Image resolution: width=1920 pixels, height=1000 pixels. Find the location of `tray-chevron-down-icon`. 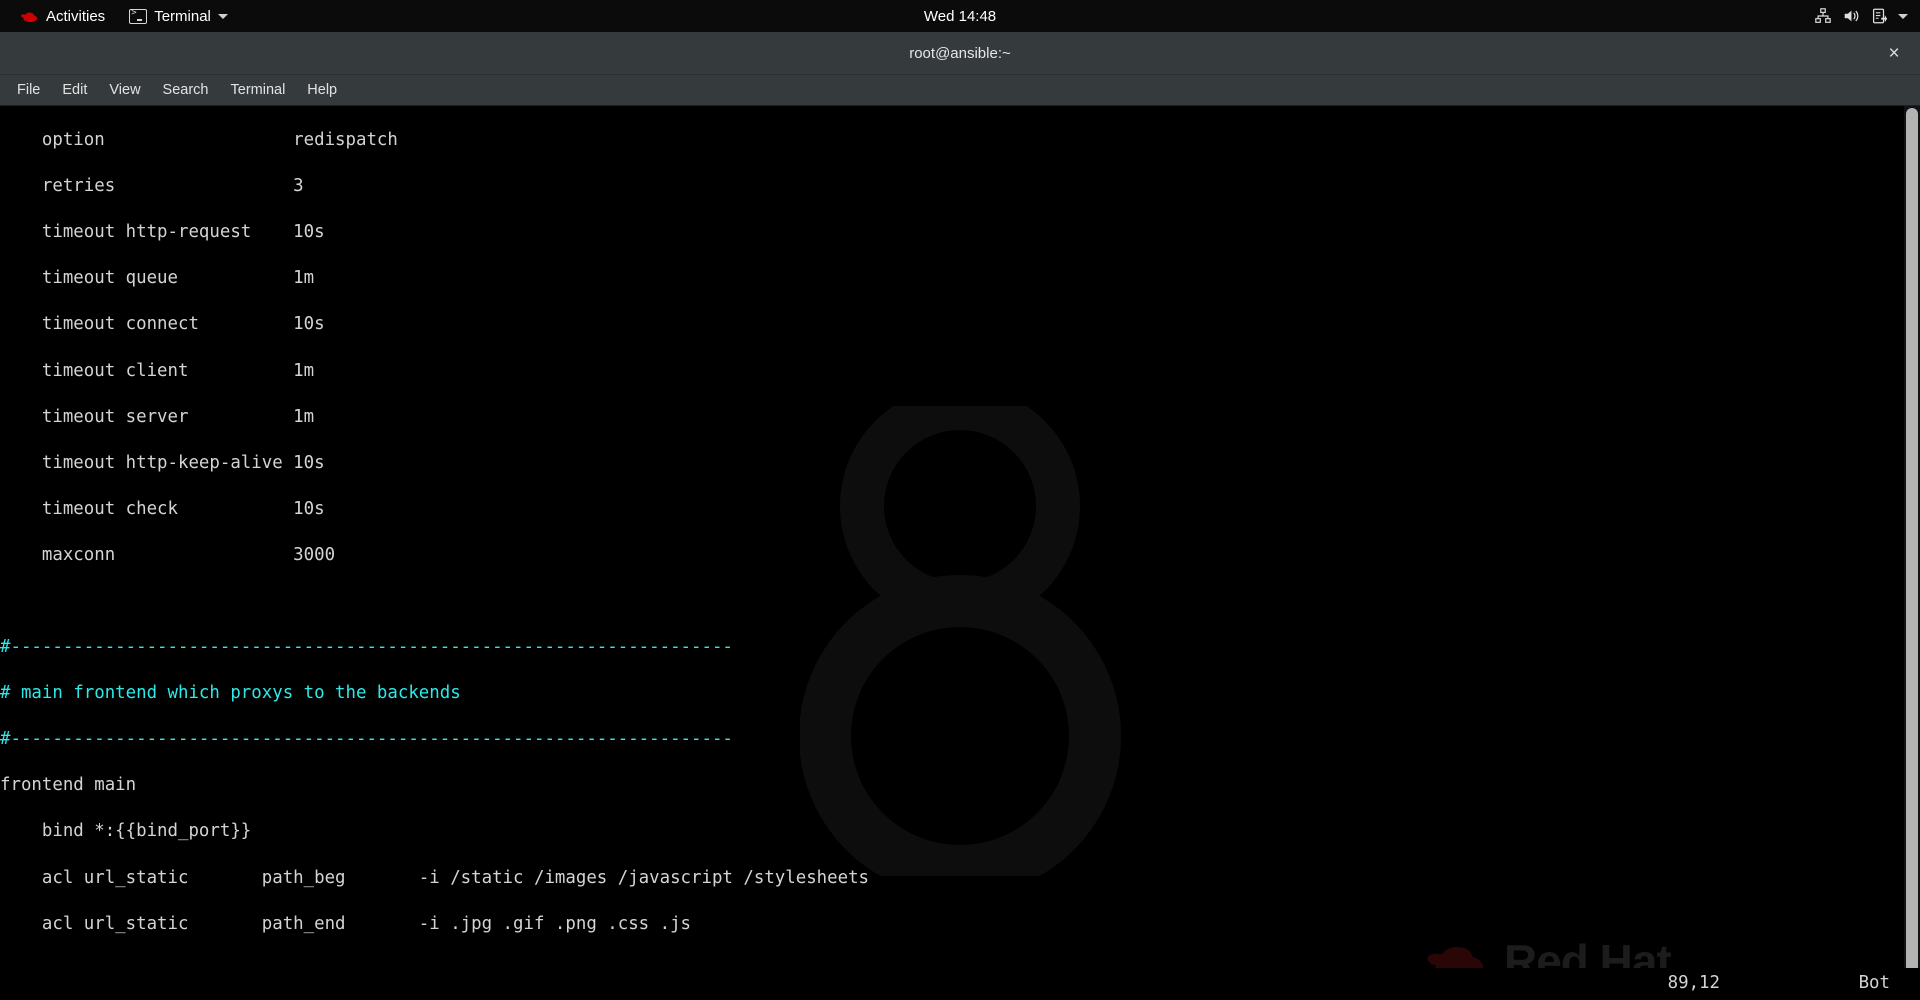

tray-chevron-down-icon is located at coordinates (1903, 16).